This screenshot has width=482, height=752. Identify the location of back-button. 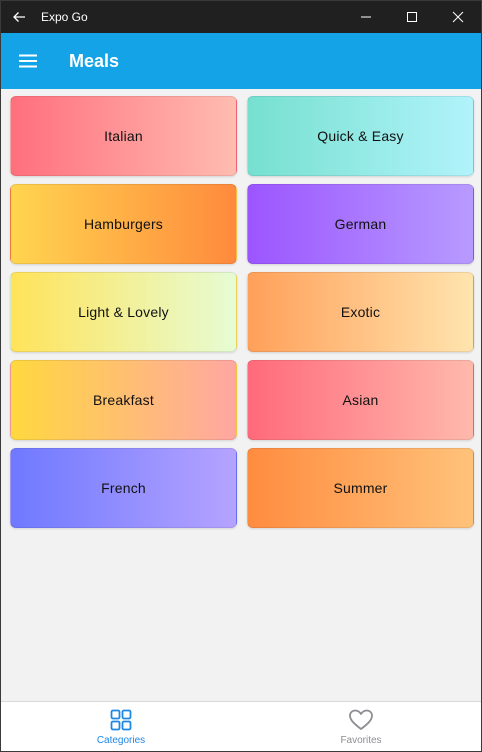
(19, 17).